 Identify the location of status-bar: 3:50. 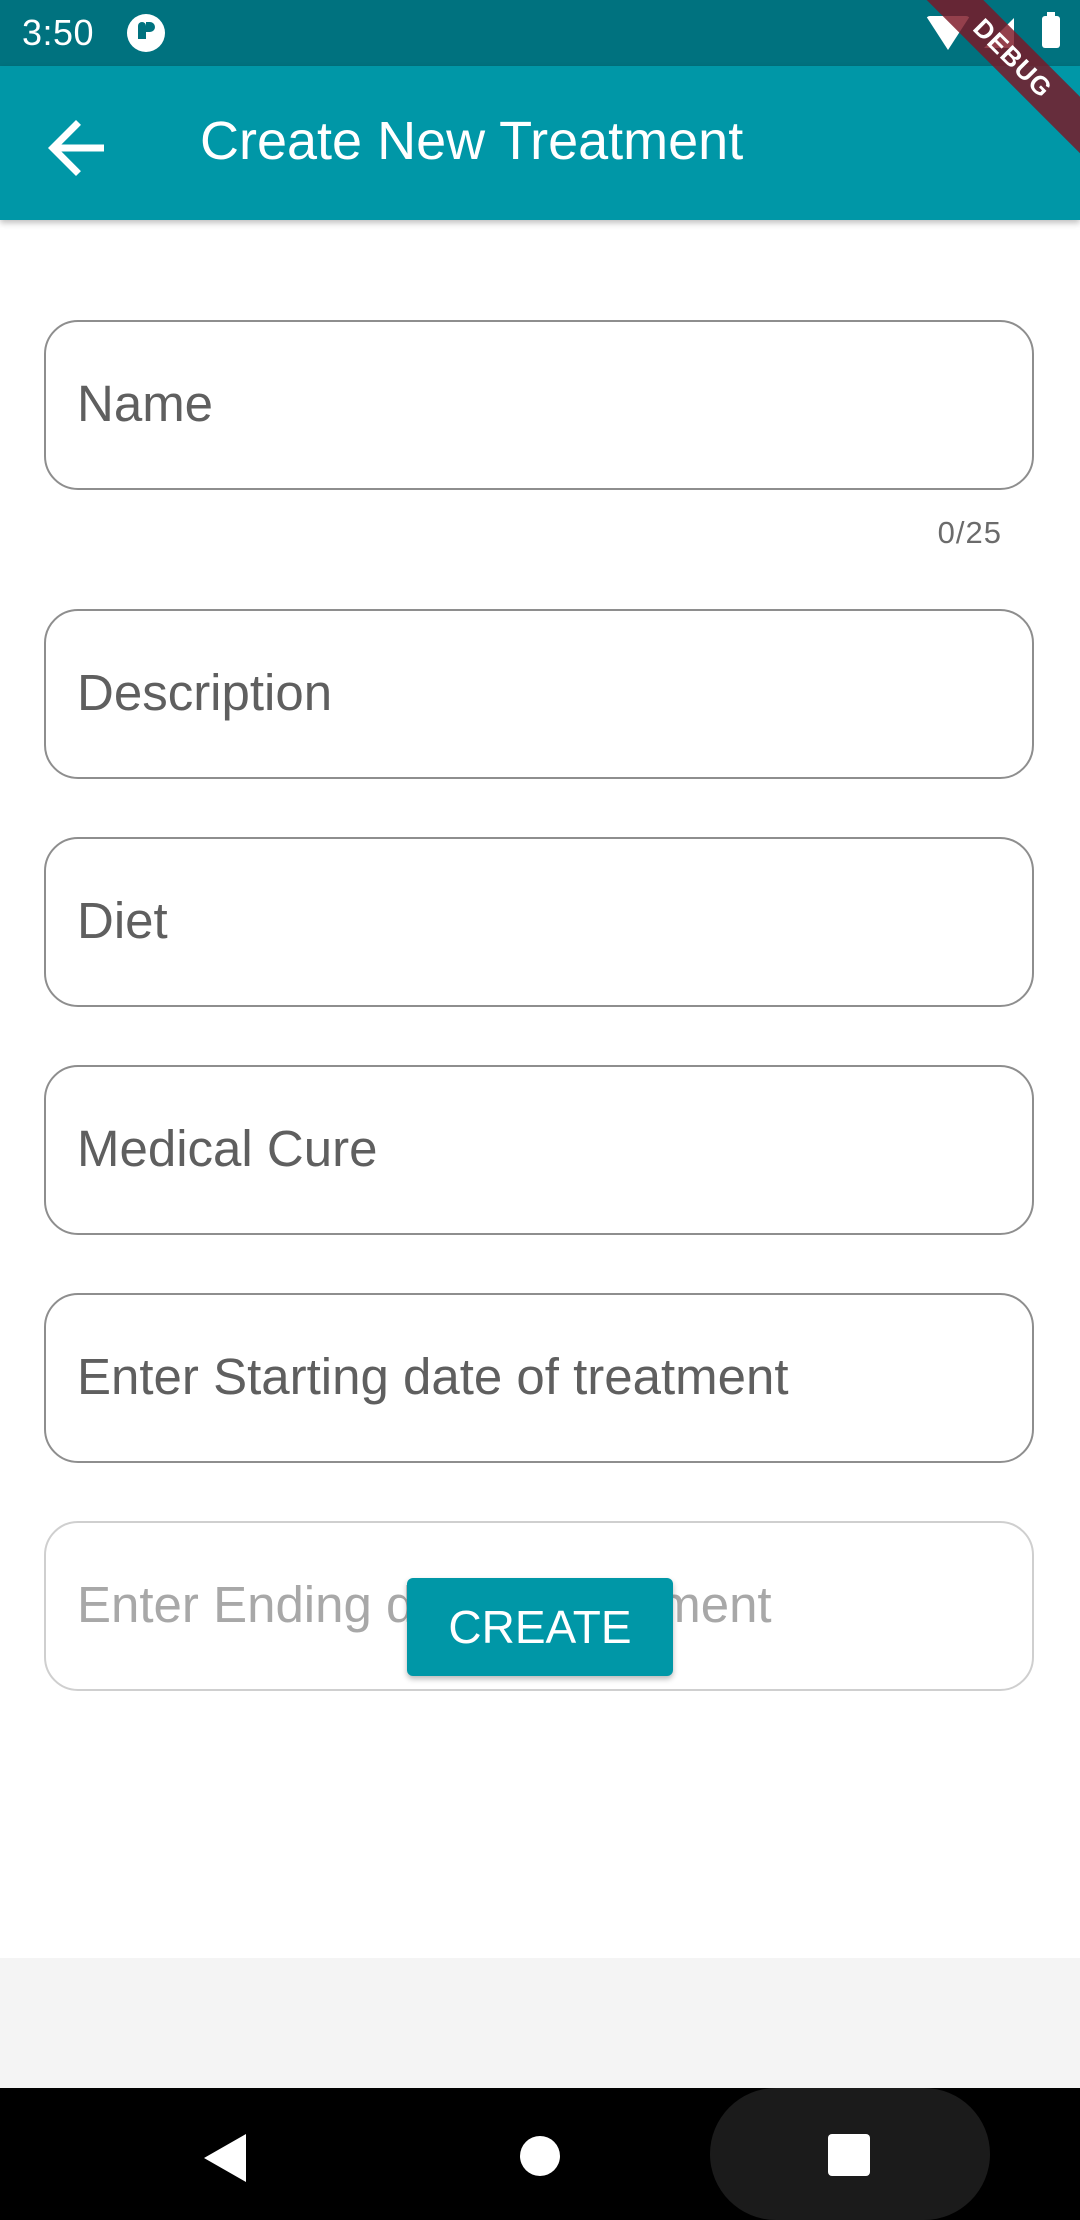
(540, 33).